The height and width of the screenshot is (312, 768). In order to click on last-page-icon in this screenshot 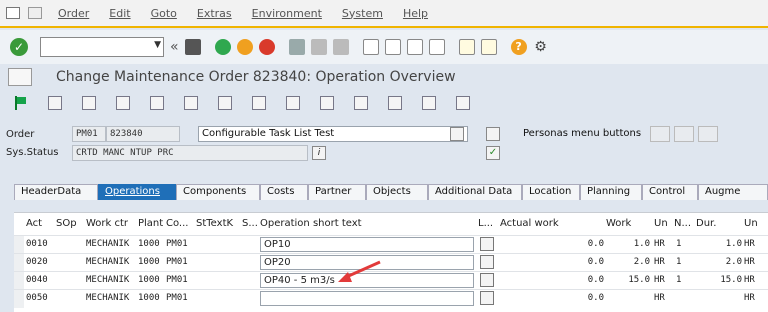, I will do `click(436, 47)`.